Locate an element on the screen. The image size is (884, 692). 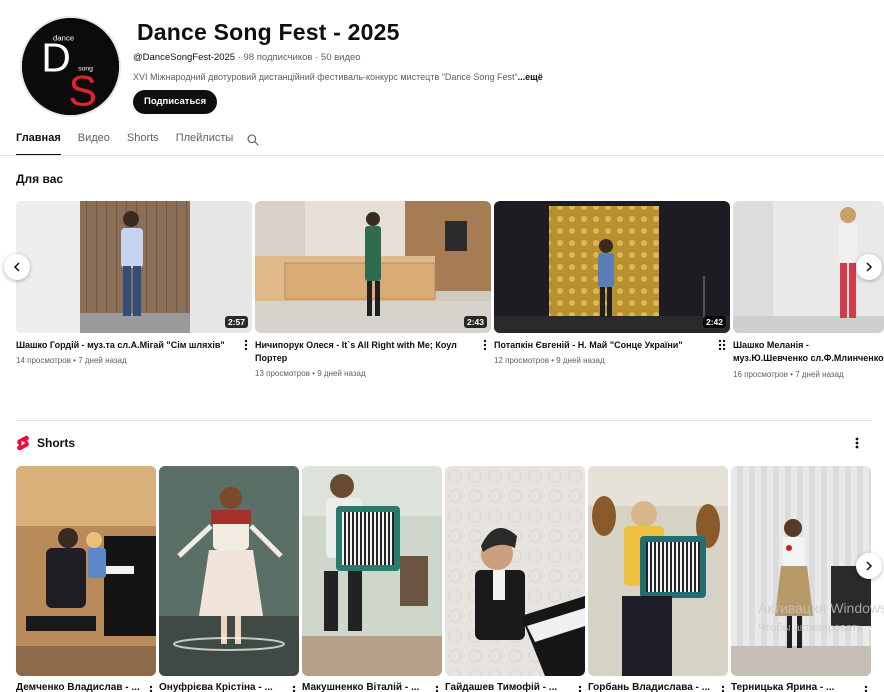
channel-title: Dance Song Fest - 2025 is located at coordinates (268, 32).